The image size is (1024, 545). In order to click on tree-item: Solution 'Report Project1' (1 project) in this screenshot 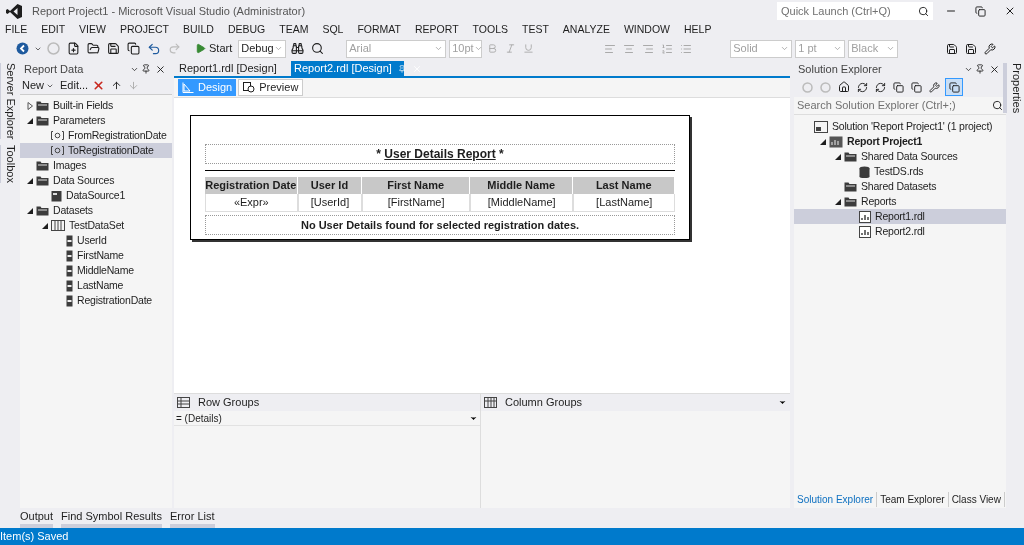, I will do `click(900, 126)`.